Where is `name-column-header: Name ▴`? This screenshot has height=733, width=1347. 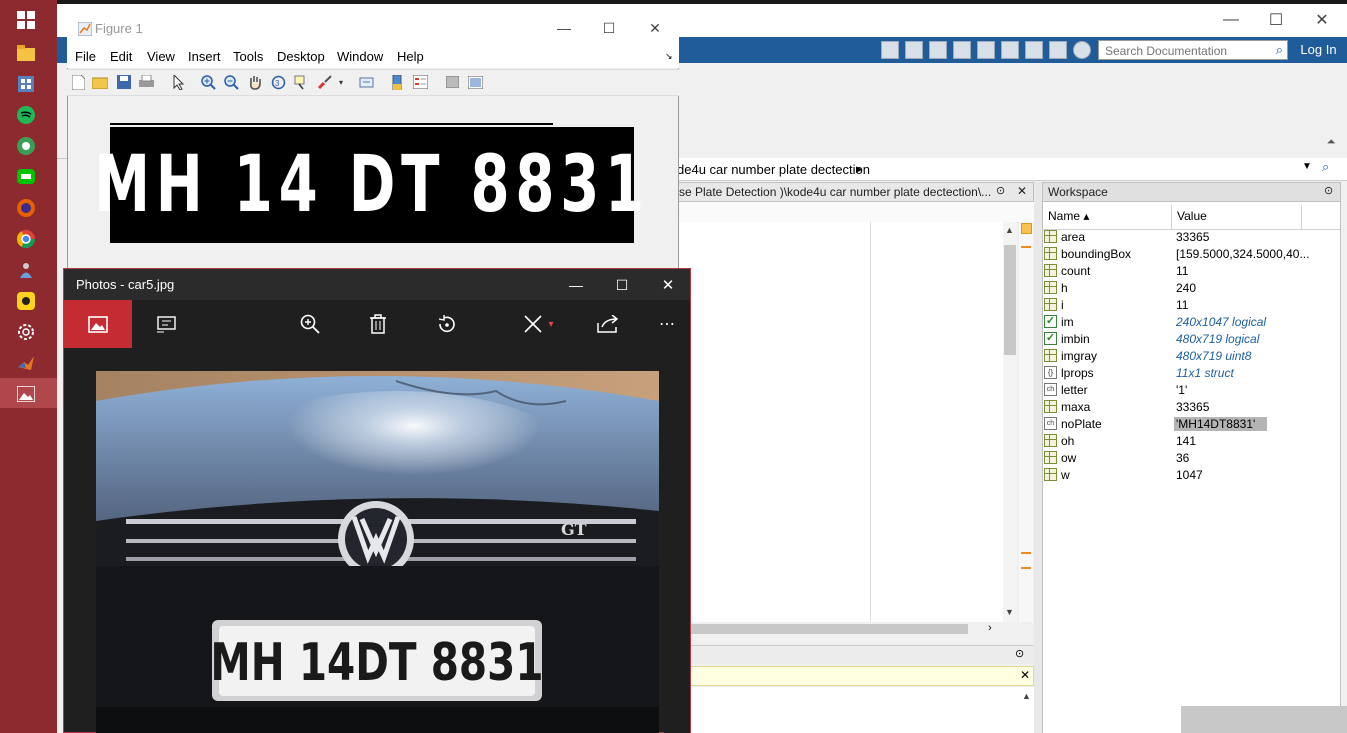 name-column-header: Name ▴ is located at coordinates (1068, 216).